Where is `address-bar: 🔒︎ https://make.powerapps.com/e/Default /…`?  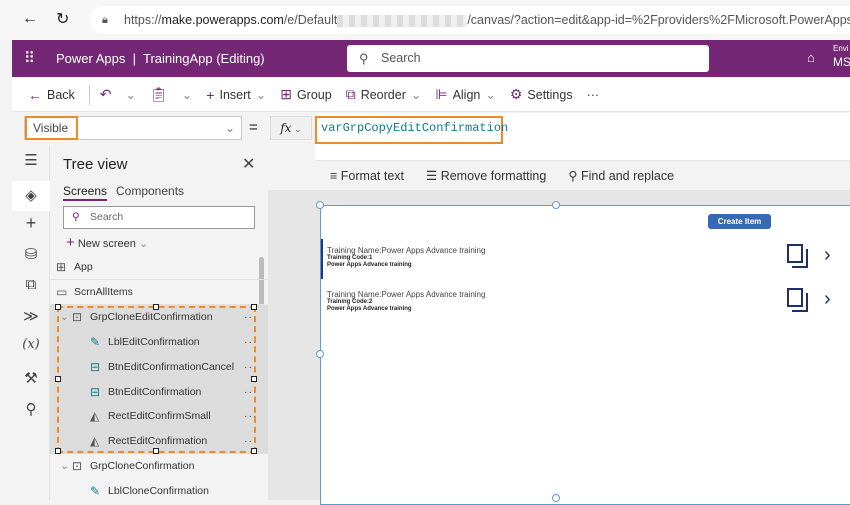 address-bar: 🔒︎ https://make.powerapps.com/e/Default /… is located at coordinates (470, 20).